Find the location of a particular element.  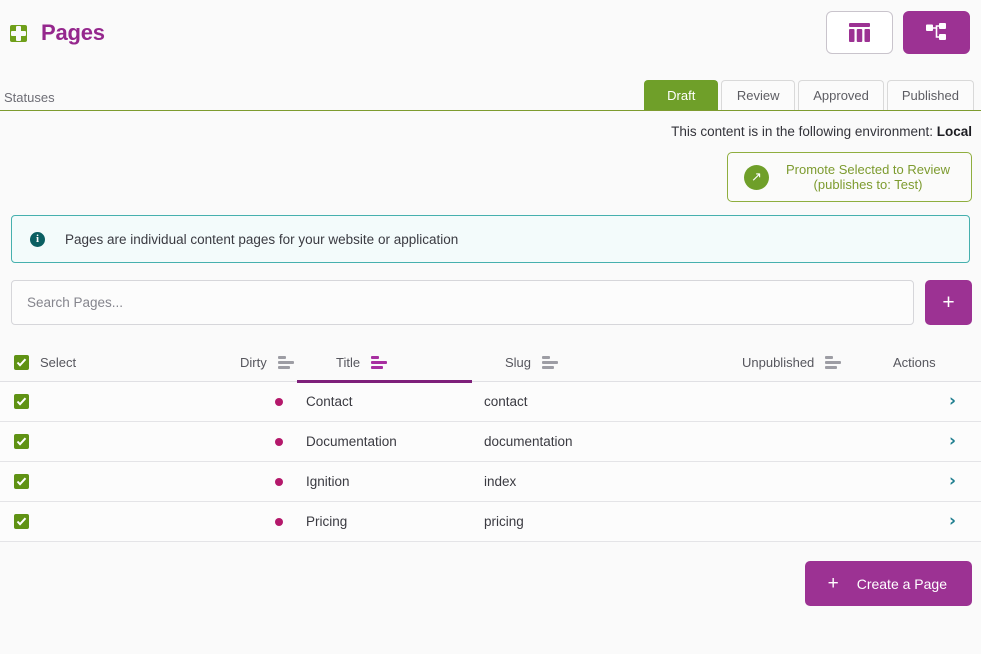

search-row: + is located at coordinates (490, 294).